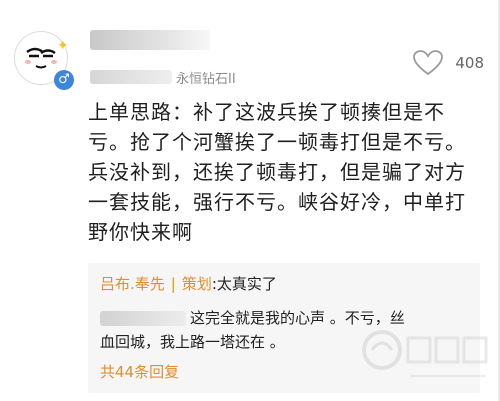  I want to click on like-button: 408, so click(448, 63).